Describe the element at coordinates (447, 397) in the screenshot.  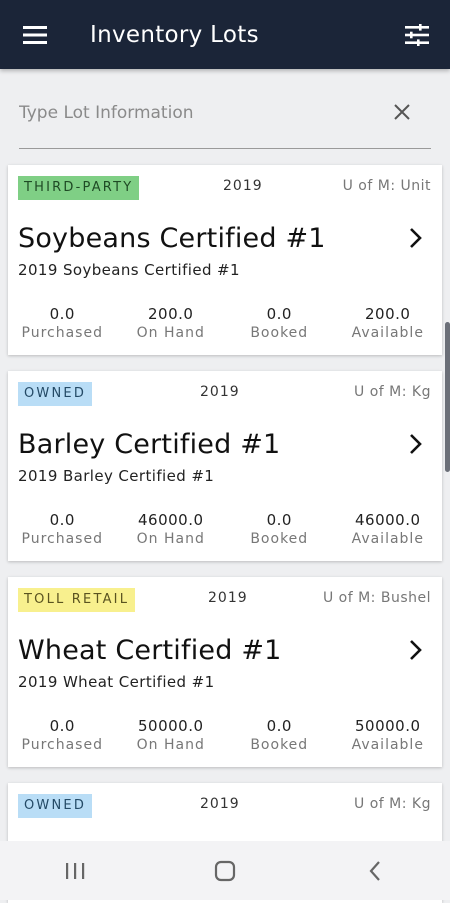
I see `scrollbar` at that location.